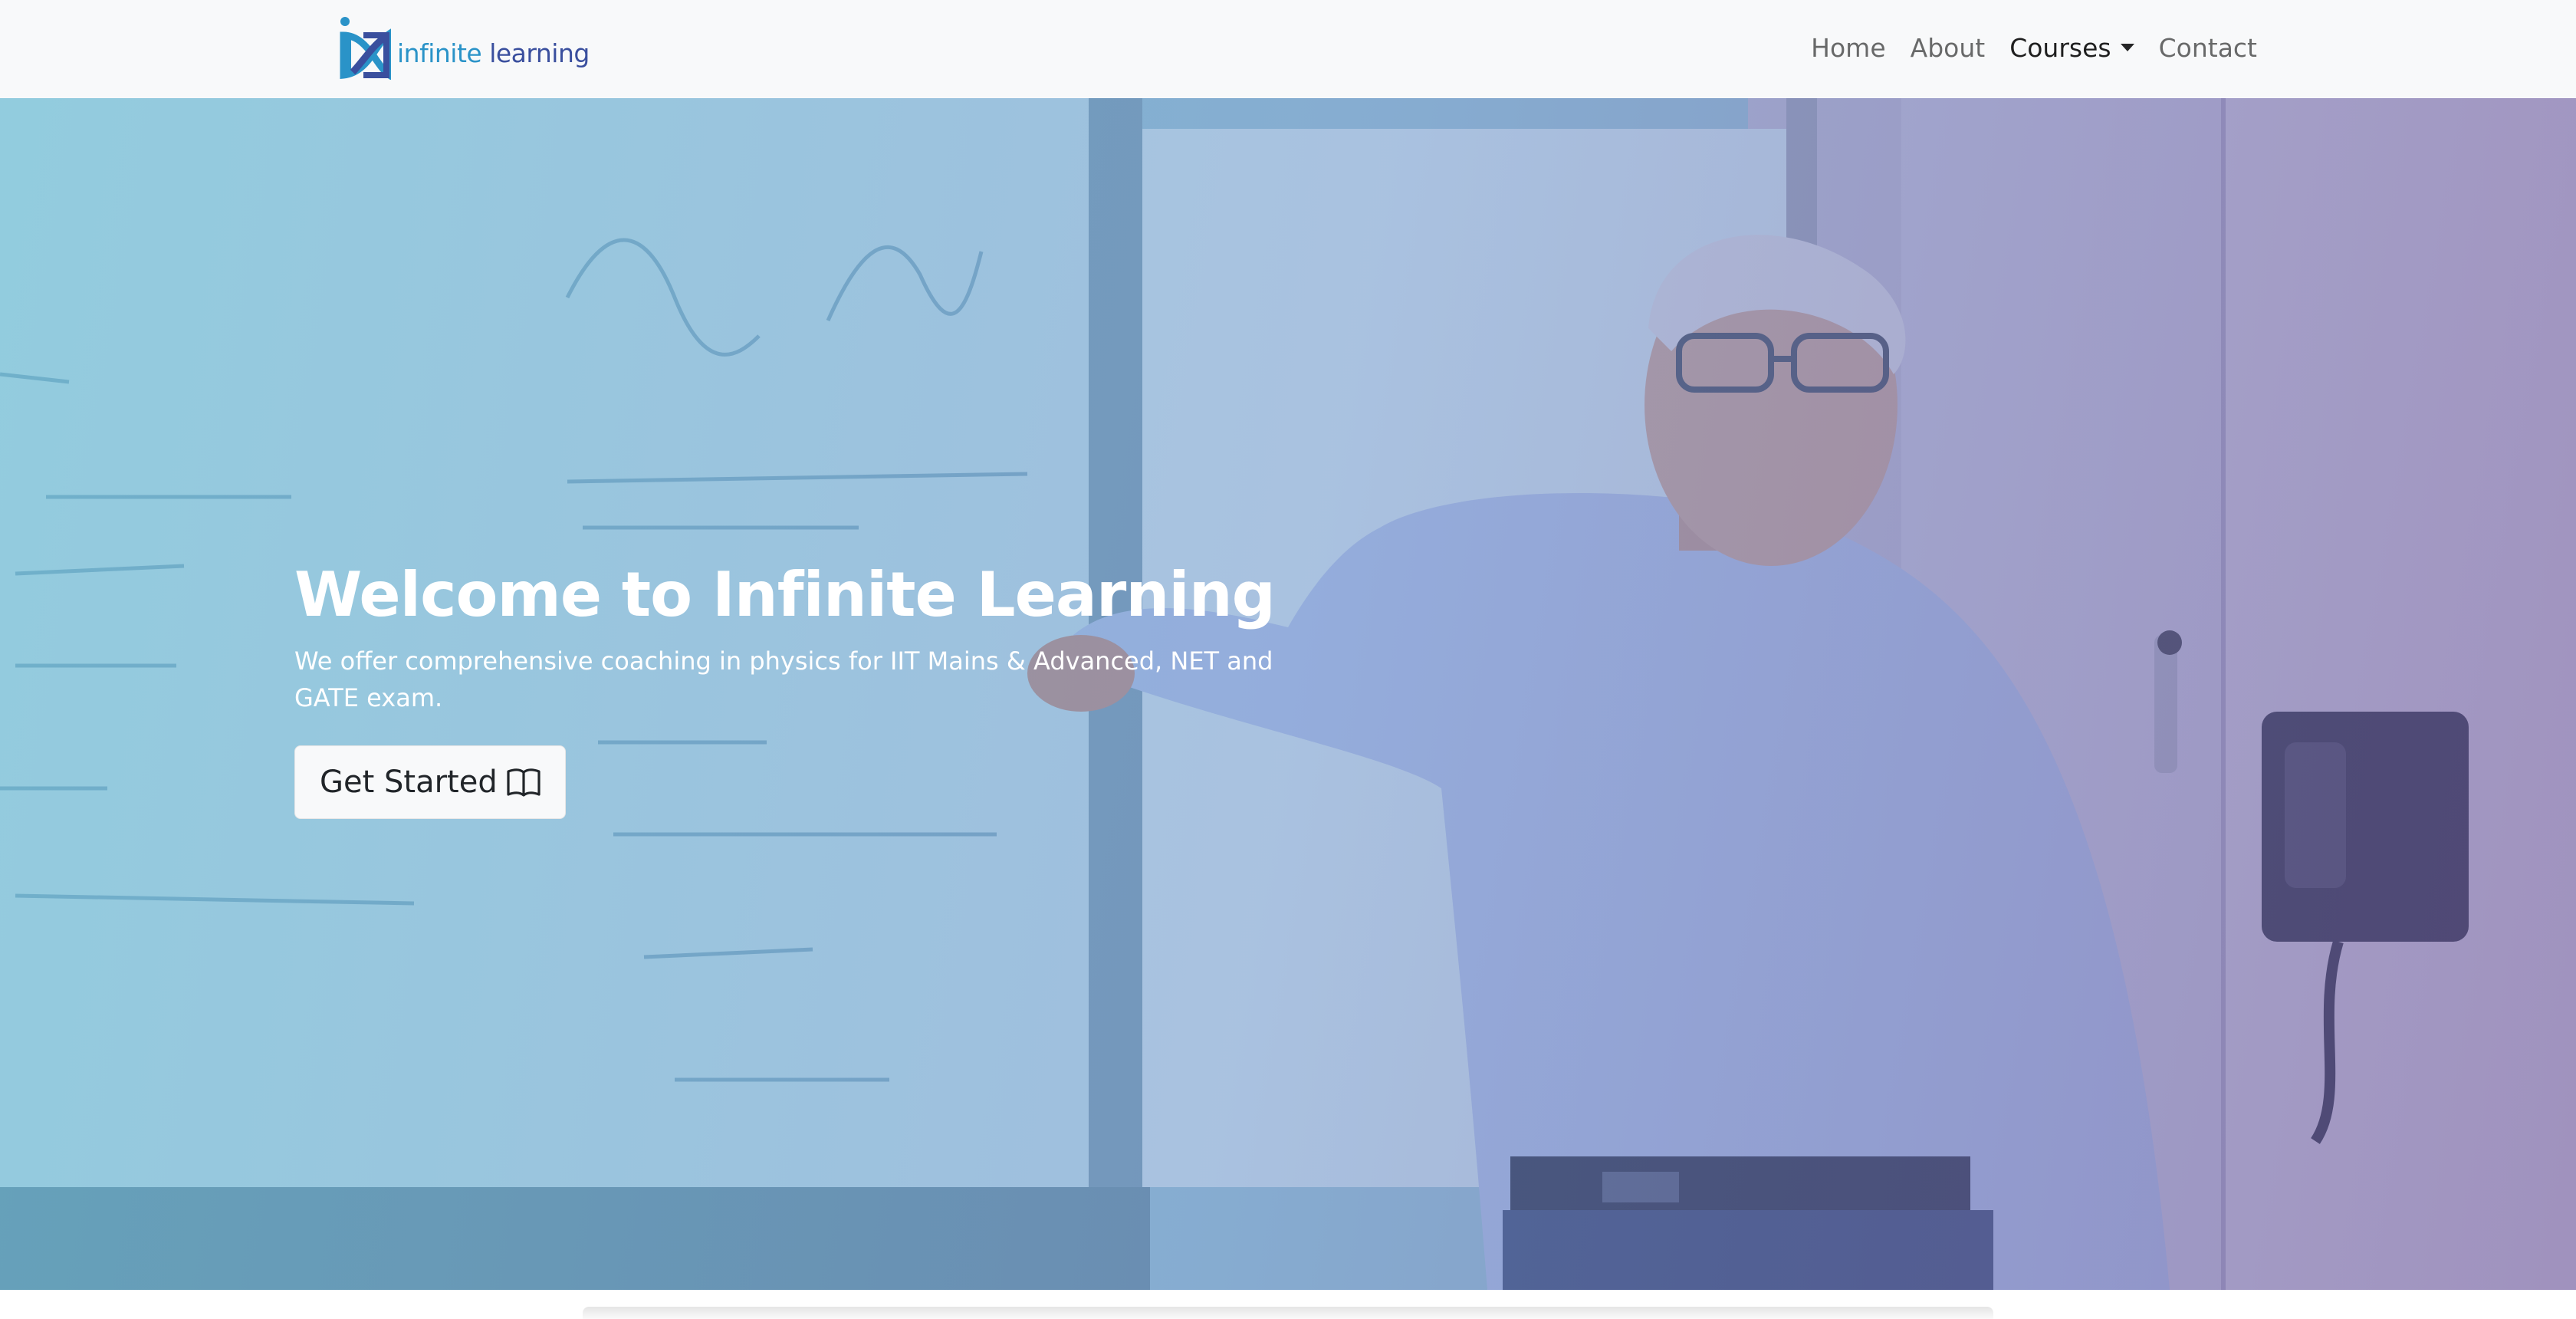  What do you see at coordinates (409, 782) in the screenshot?
I see `get-started-label: Get Started` at bounding box center [409, 782].